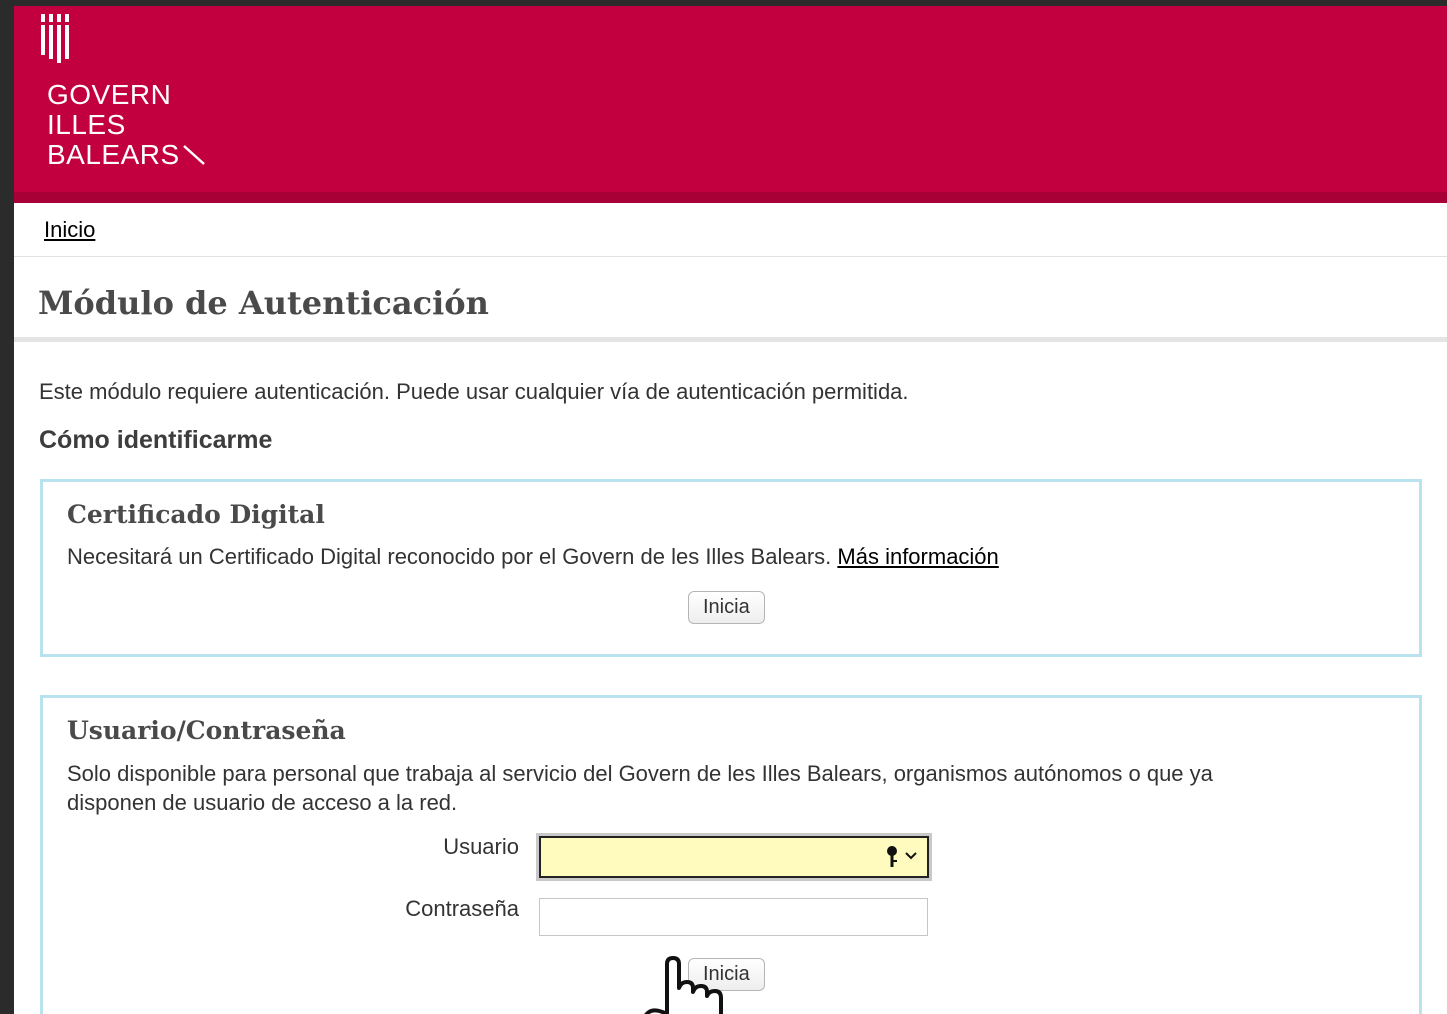 The width and height of the screenshot is (1447, 1014). I want to click on breadcrumb-home-link: Inicio, so click(69, 230).